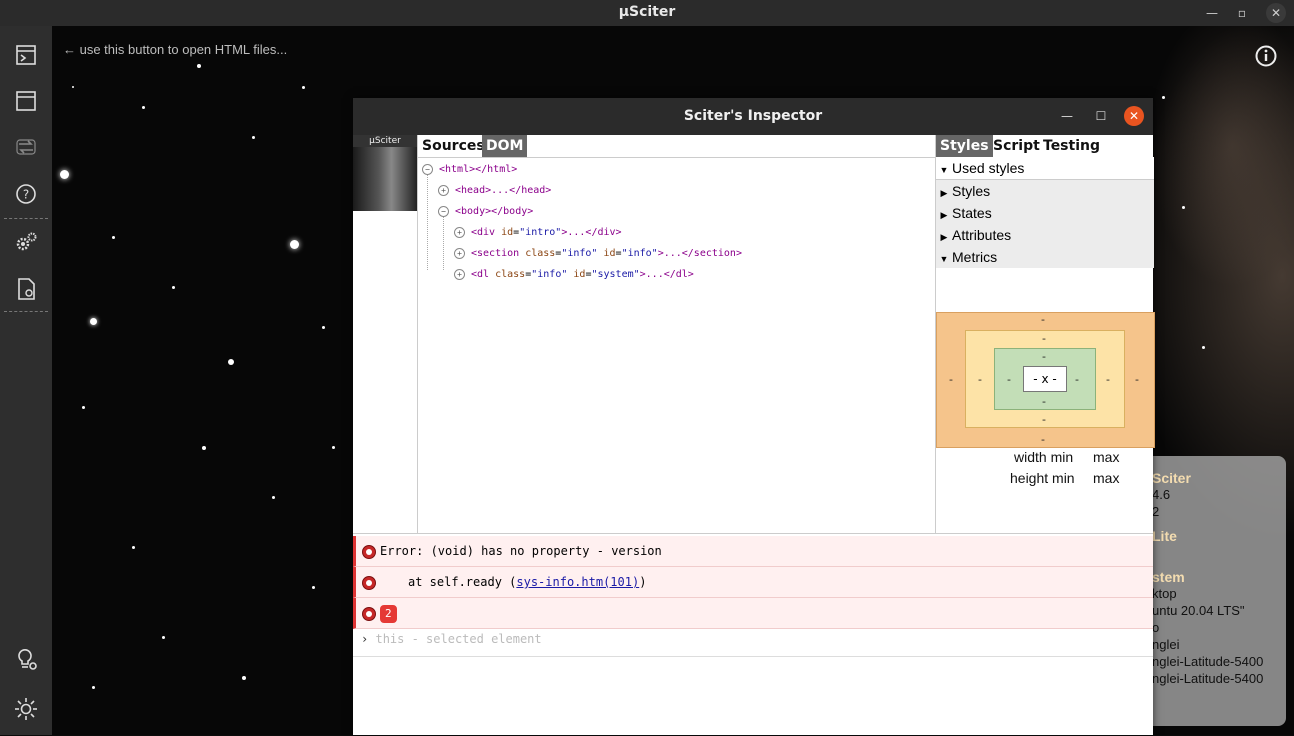  I want to click on error-icon, so click(369, 613).